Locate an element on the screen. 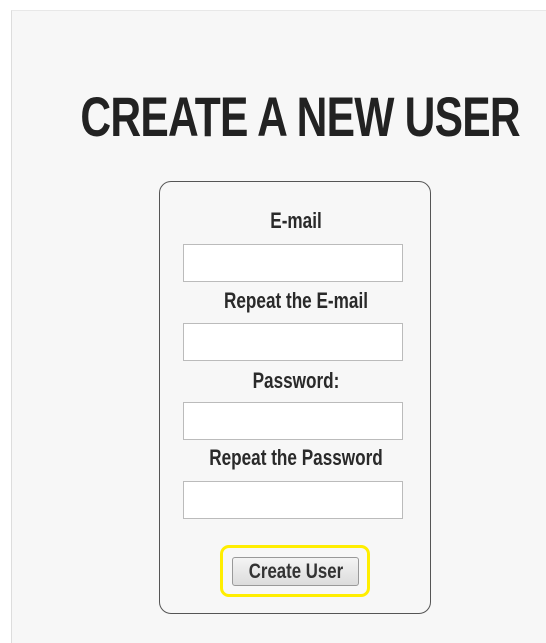 This screenshot has width=546, height=643. password-label: Password: is located at coordinates (296, 380).